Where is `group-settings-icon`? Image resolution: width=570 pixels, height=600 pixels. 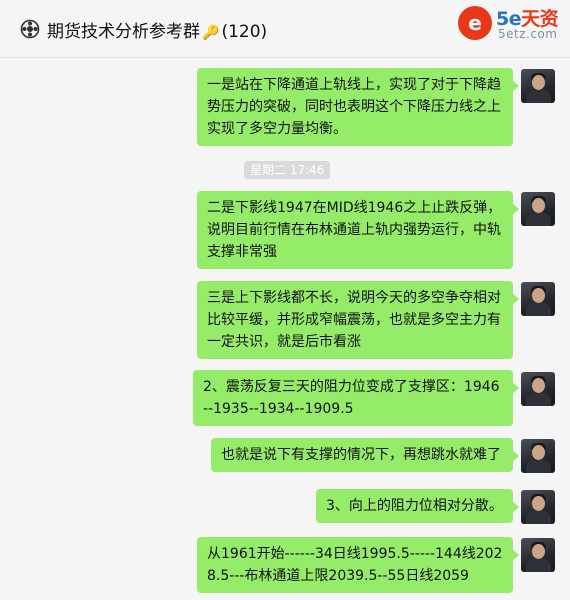
group-settings-icon is located at coordinates (30, 29).